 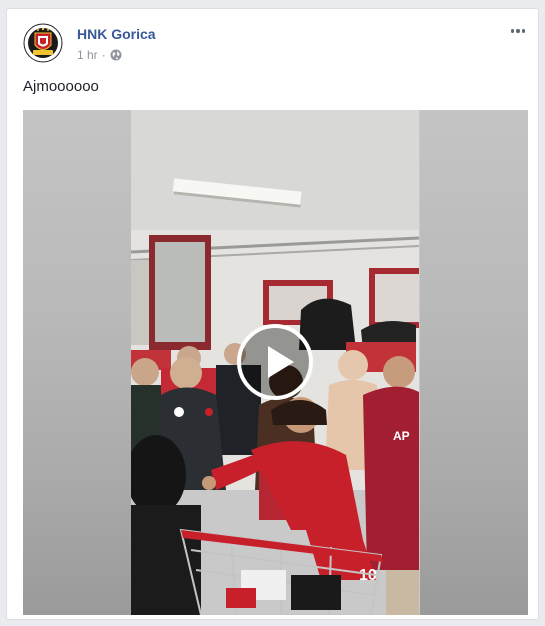 What do you see at coordinates (401, 436) in the screenshot?
I see `svg-text: AP` at bounding box center [401, 436].